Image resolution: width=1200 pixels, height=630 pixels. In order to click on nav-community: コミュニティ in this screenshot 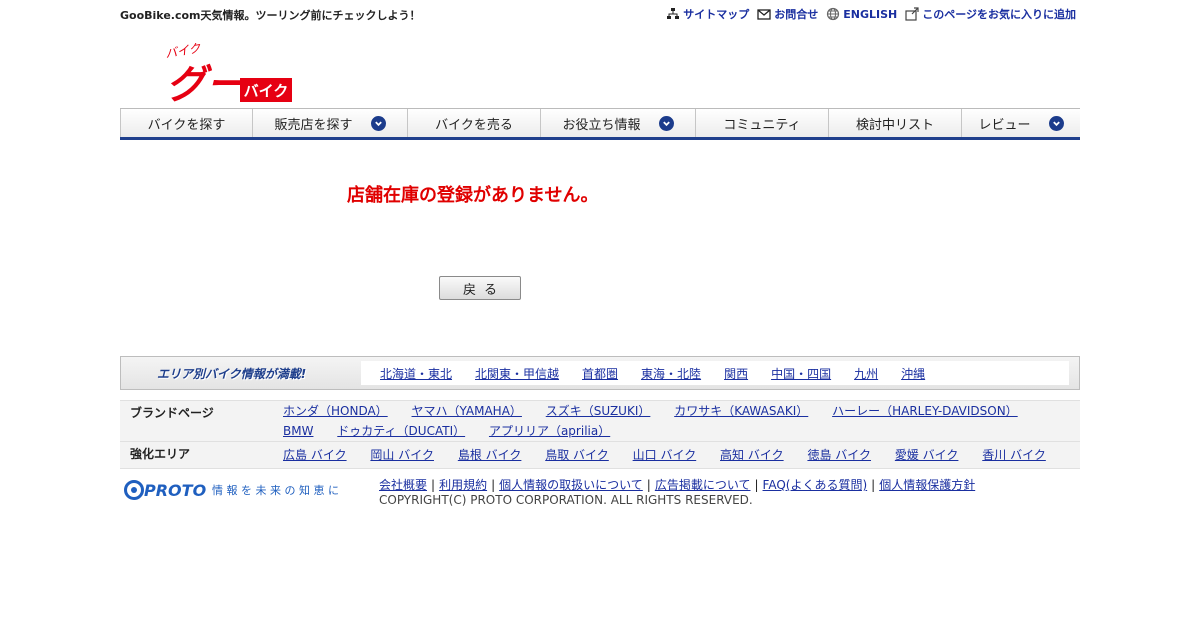, I will do `click(762, 123)`.